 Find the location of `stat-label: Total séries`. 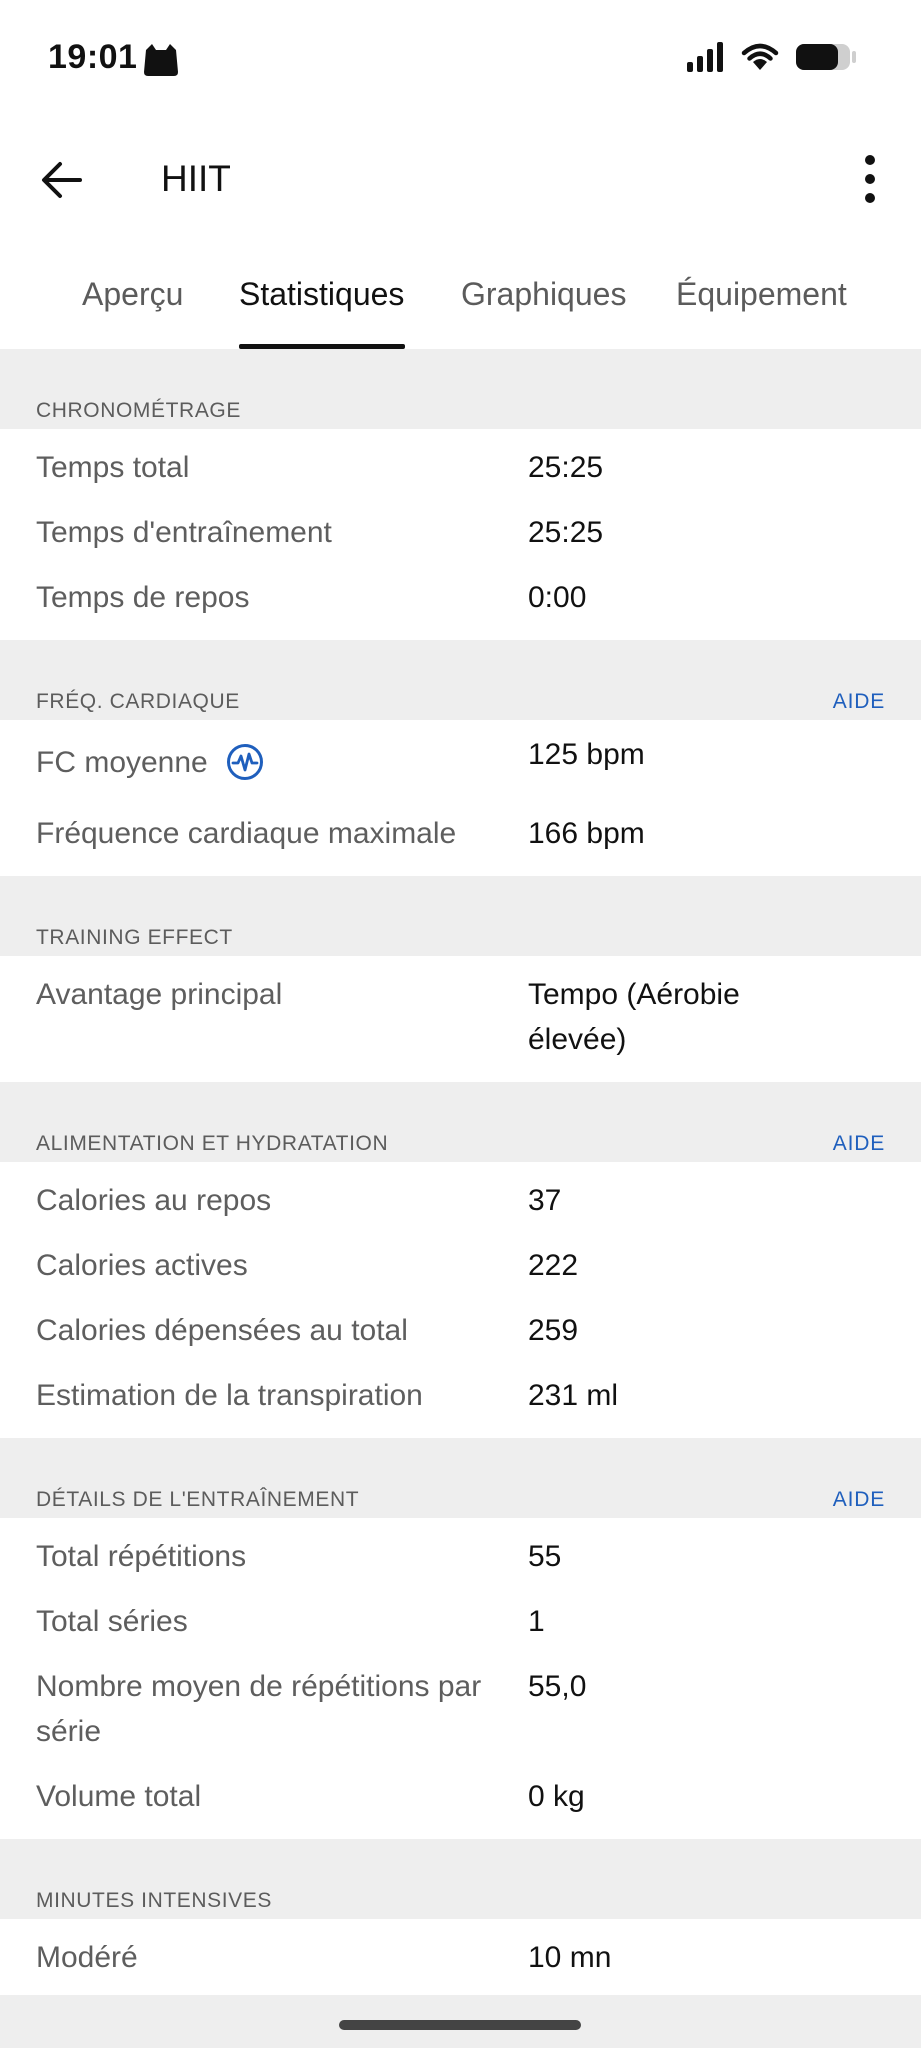

stat-label: Total séries is located at coordinates (112, 1621).